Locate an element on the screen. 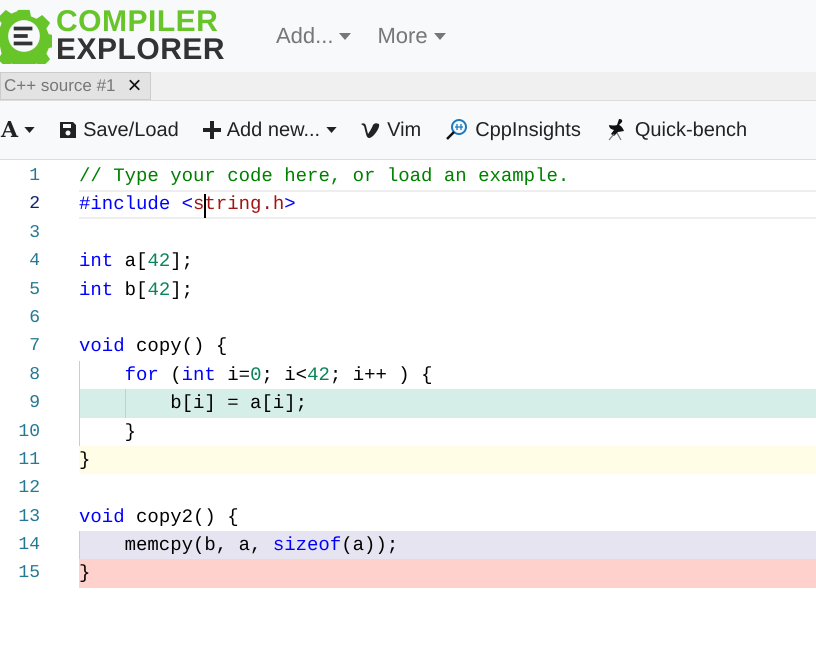 The image size is (816, 672). line-number: 15 is located at coordinates (28, 574).